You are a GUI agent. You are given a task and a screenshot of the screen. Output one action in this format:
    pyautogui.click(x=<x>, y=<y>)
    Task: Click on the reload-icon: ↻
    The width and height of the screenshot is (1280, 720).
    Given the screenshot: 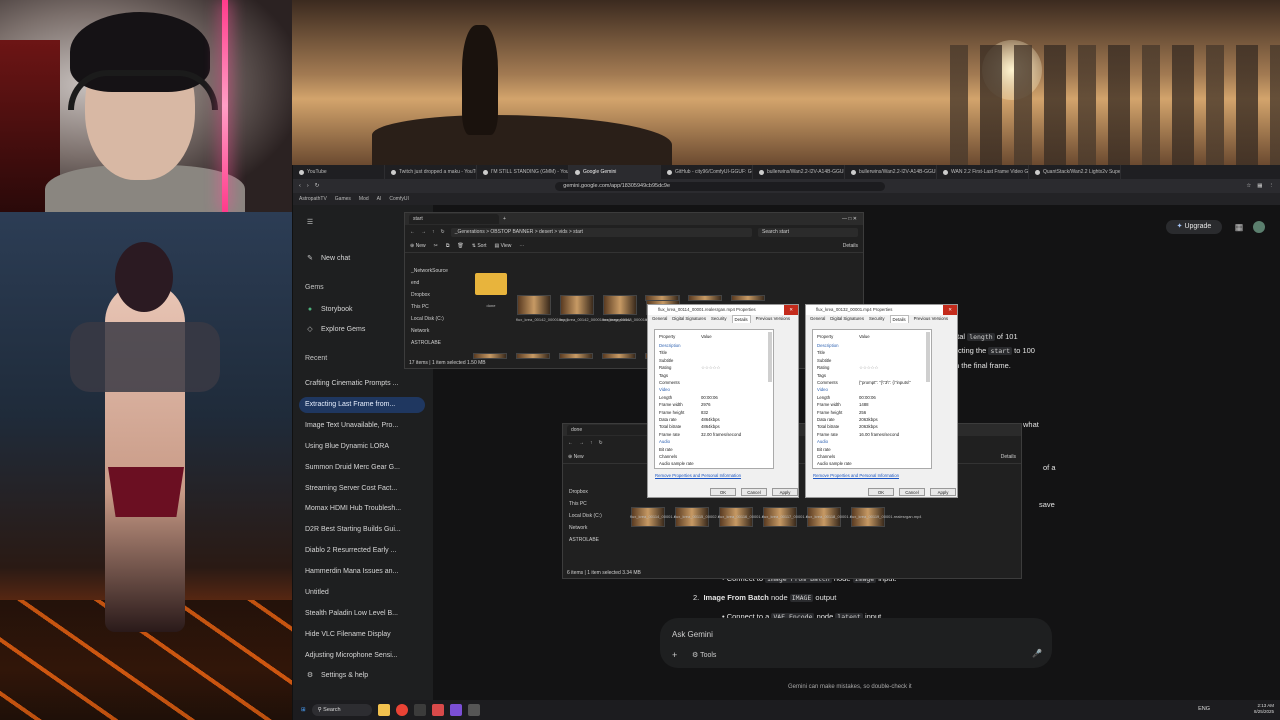 What is the action you would take?
    pyautogui.click(x=317, y=186)
    